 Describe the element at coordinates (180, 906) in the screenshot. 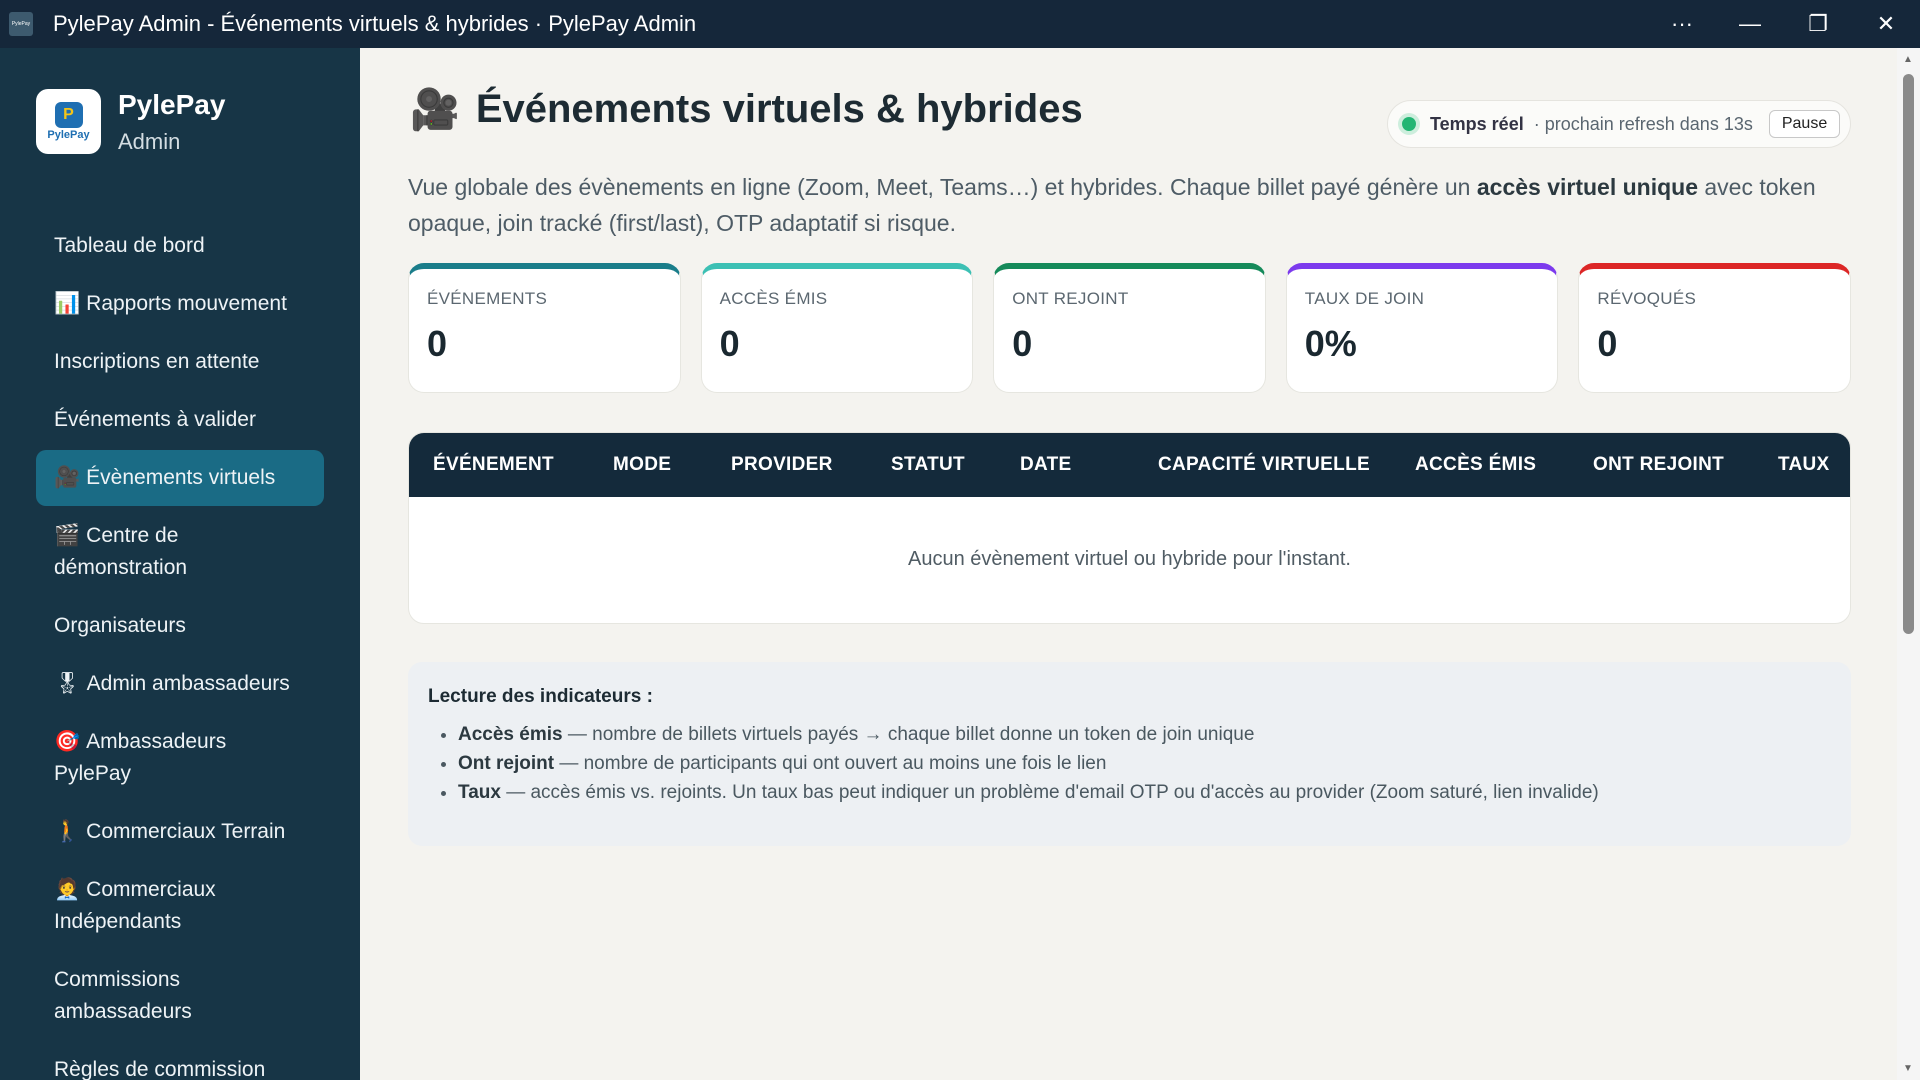

I see `sidebar-item-commerciaux-independants: 🧑‍💼 Commerciaux Indépendants` at that location.